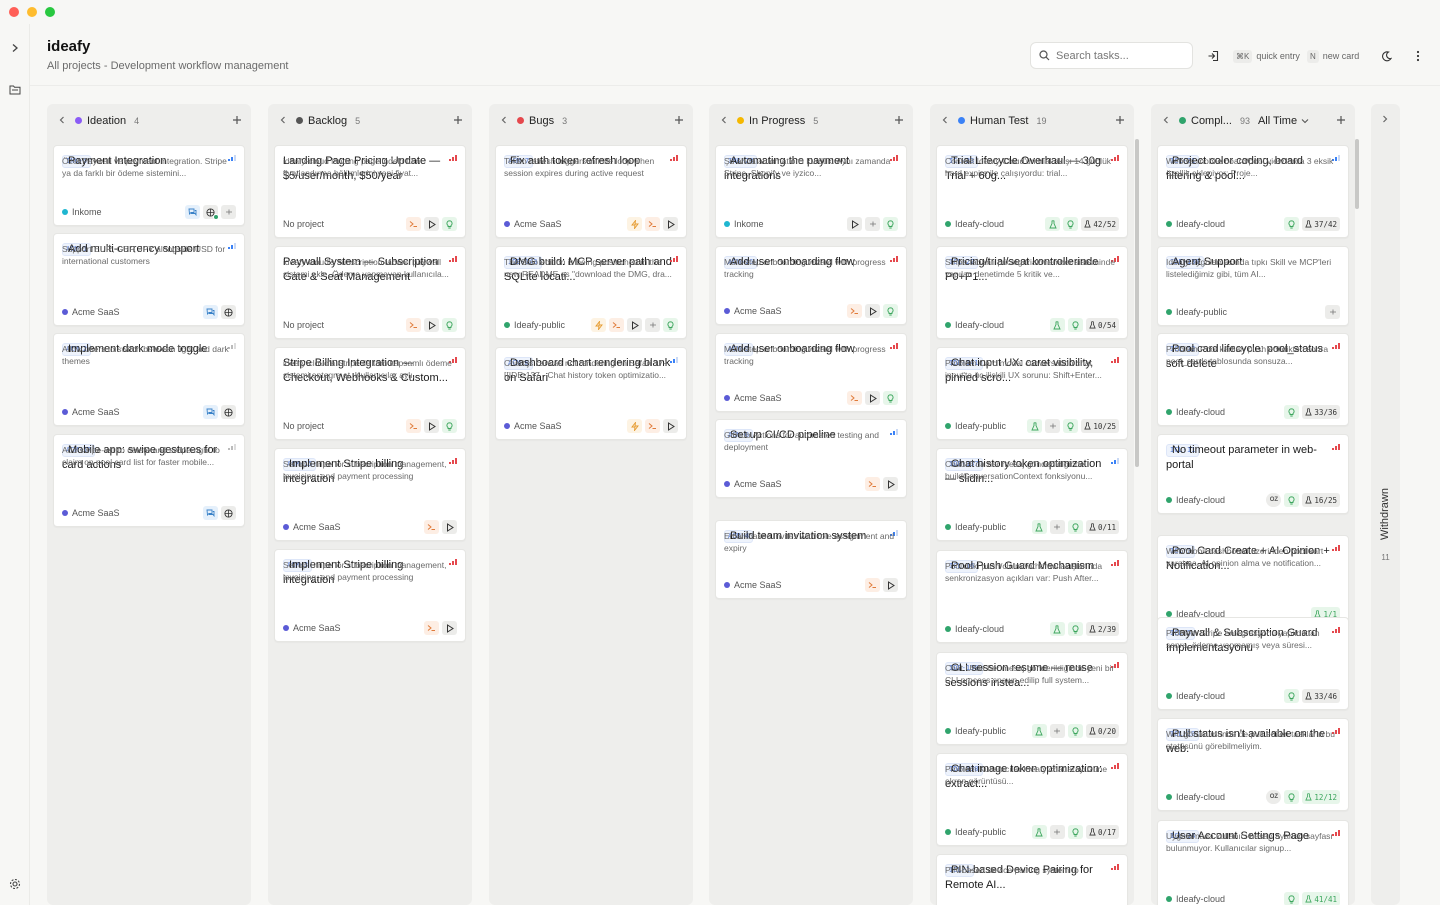  Describe the element at coordinates (1266, 56) in the screenshot. I see `quick-entry-button: ⌘K quick entry` at that location.